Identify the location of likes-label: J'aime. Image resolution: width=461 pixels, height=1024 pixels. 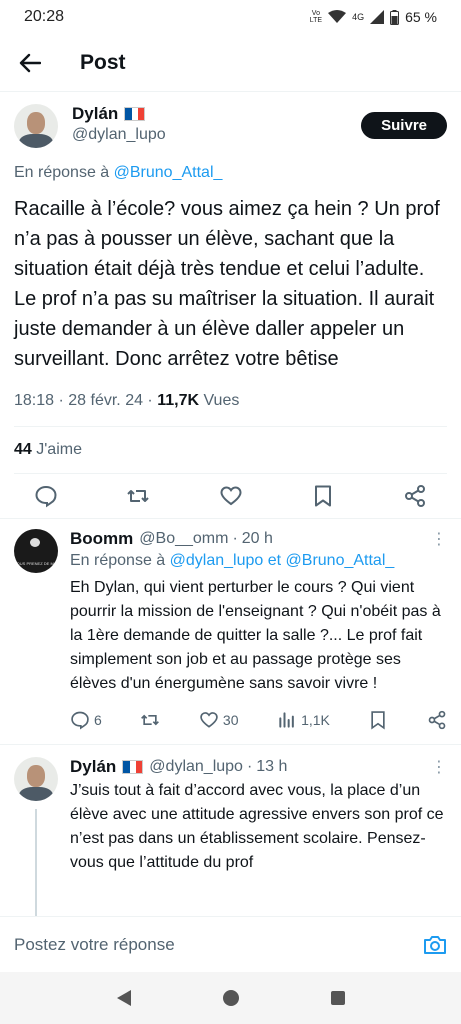
(59, 449).